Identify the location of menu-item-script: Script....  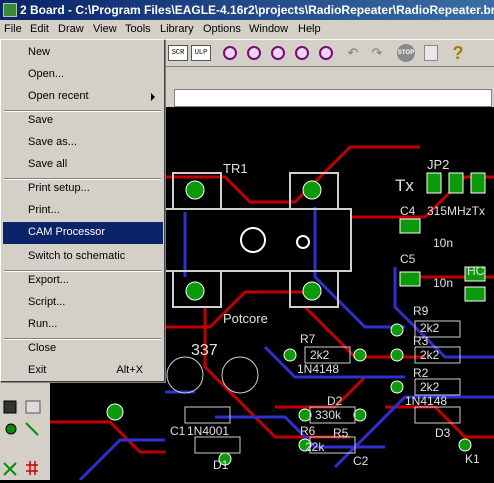
(83, 303).